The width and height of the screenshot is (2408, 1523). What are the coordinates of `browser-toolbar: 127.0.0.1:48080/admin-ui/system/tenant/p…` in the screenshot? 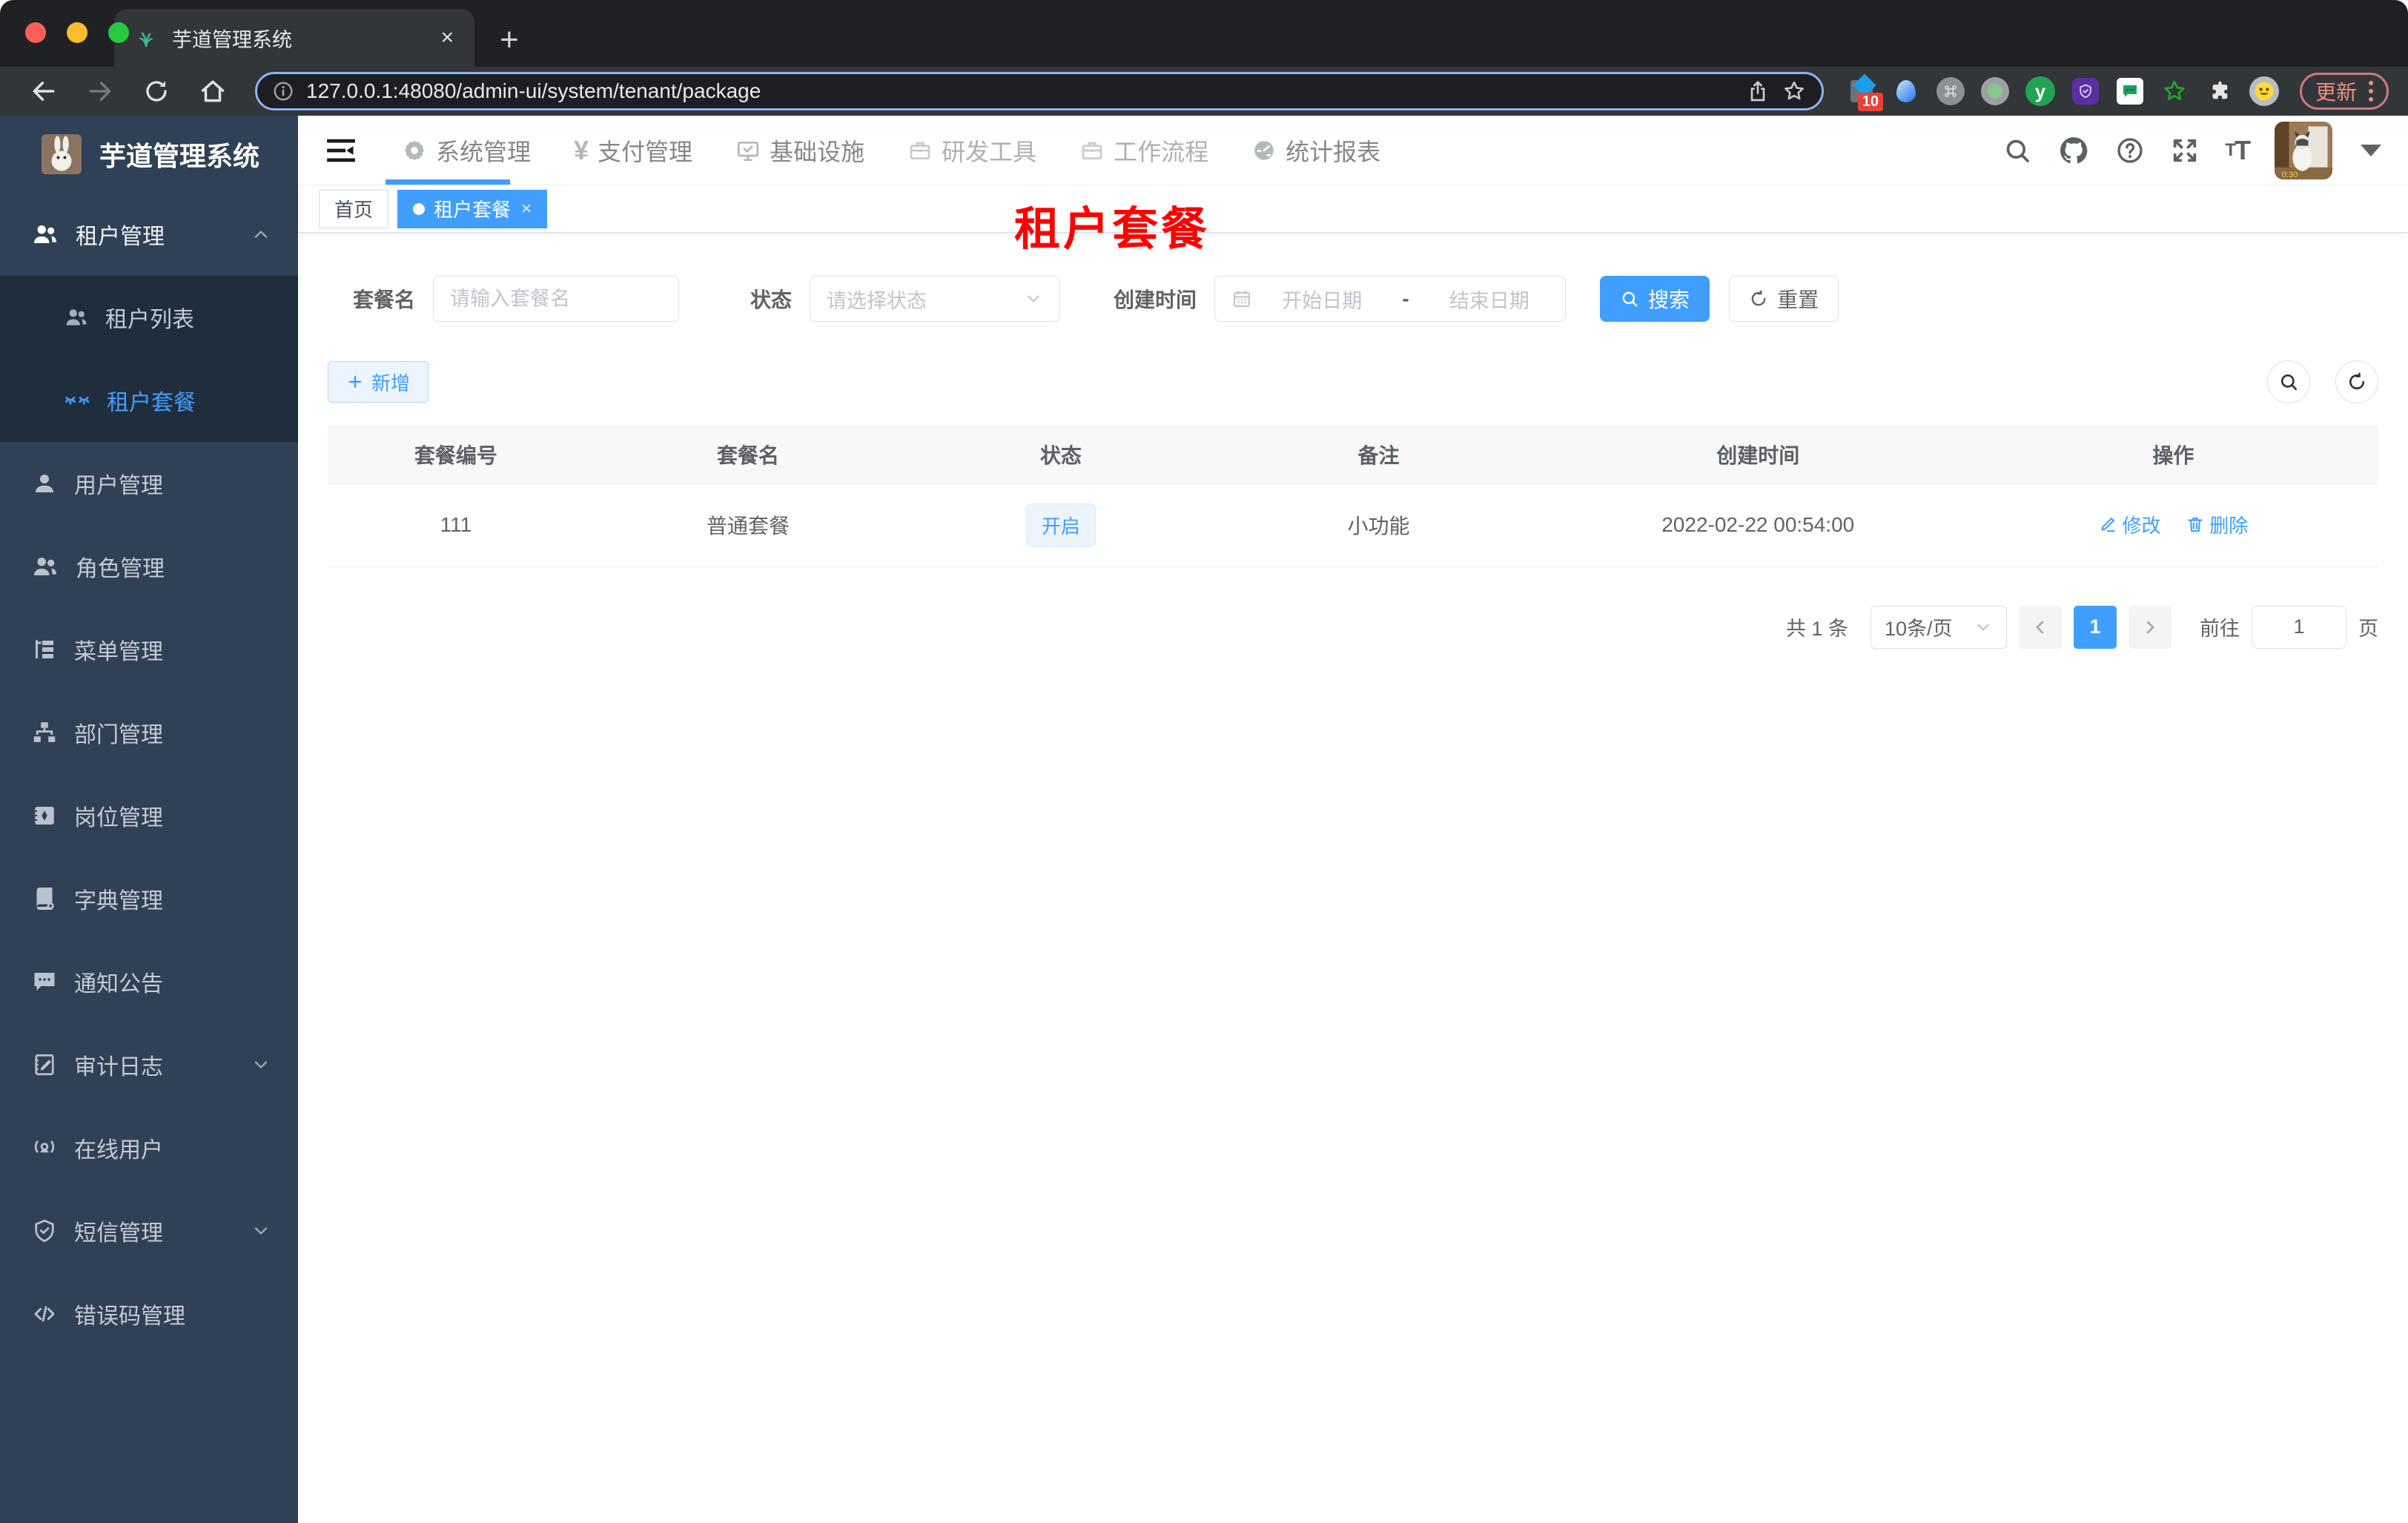 It's located at (1204, 91).